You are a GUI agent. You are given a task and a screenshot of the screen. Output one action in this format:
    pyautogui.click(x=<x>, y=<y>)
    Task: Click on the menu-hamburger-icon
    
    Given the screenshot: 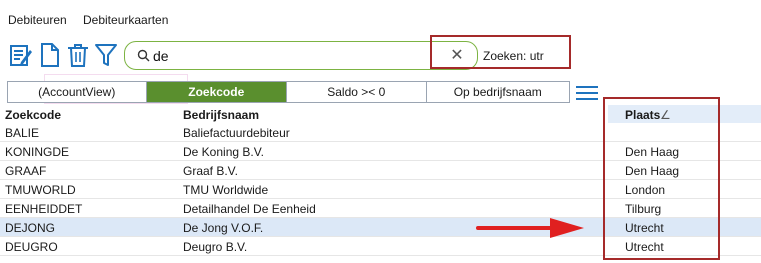 What is the action you would take?
    pyautogui.click(x=587, y=93)
    